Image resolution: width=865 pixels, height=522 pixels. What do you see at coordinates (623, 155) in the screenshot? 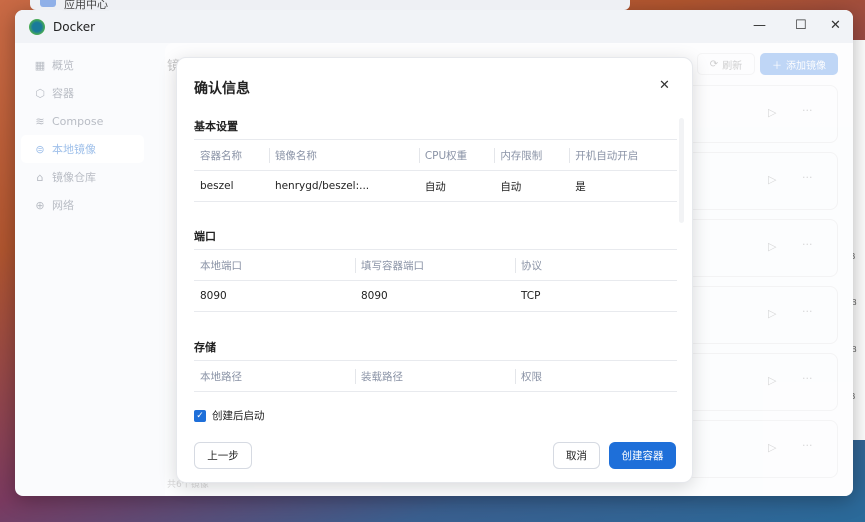
I see `column-header: 开机自动开启` at bounding box center [623, 155].